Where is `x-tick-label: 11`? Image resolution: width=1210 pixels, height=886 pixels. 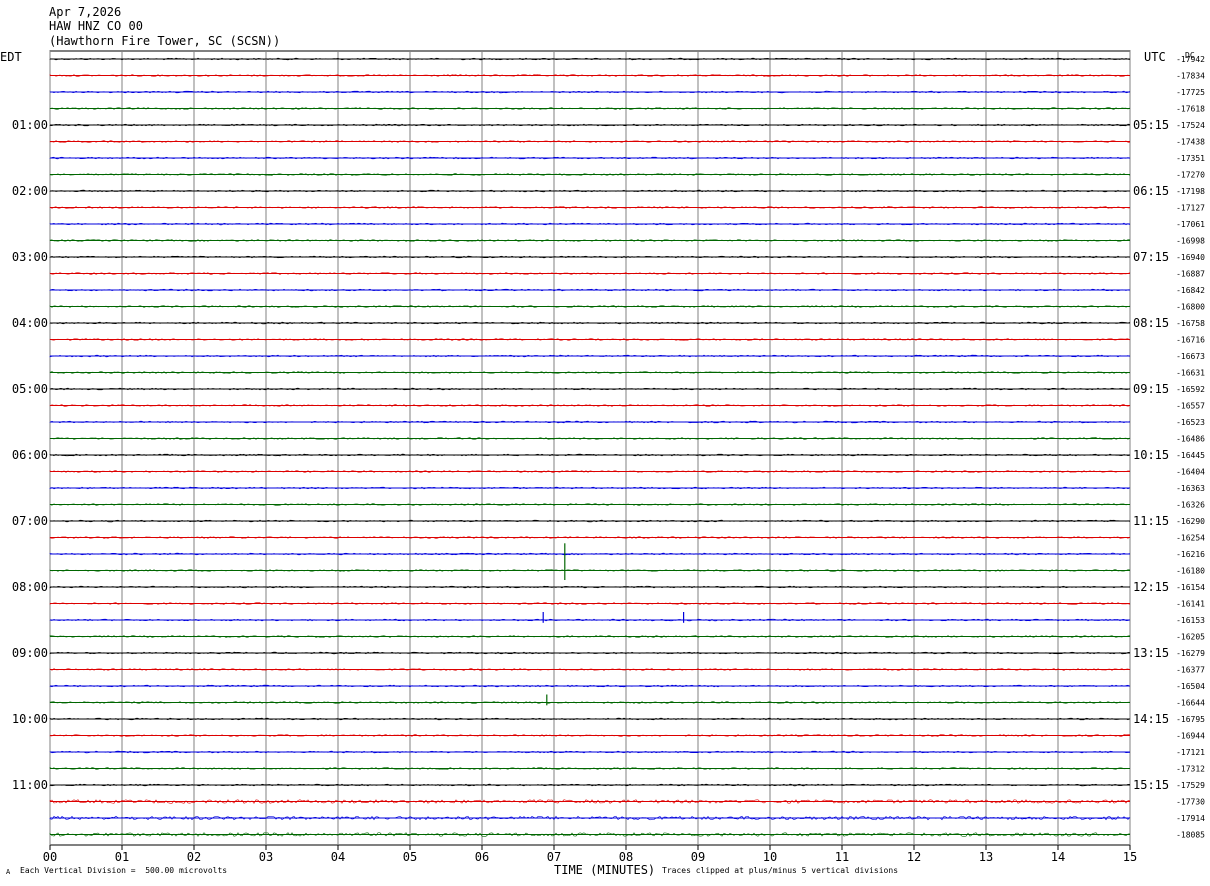 x-tick-label: 11 is located at coordinates (842, 857).